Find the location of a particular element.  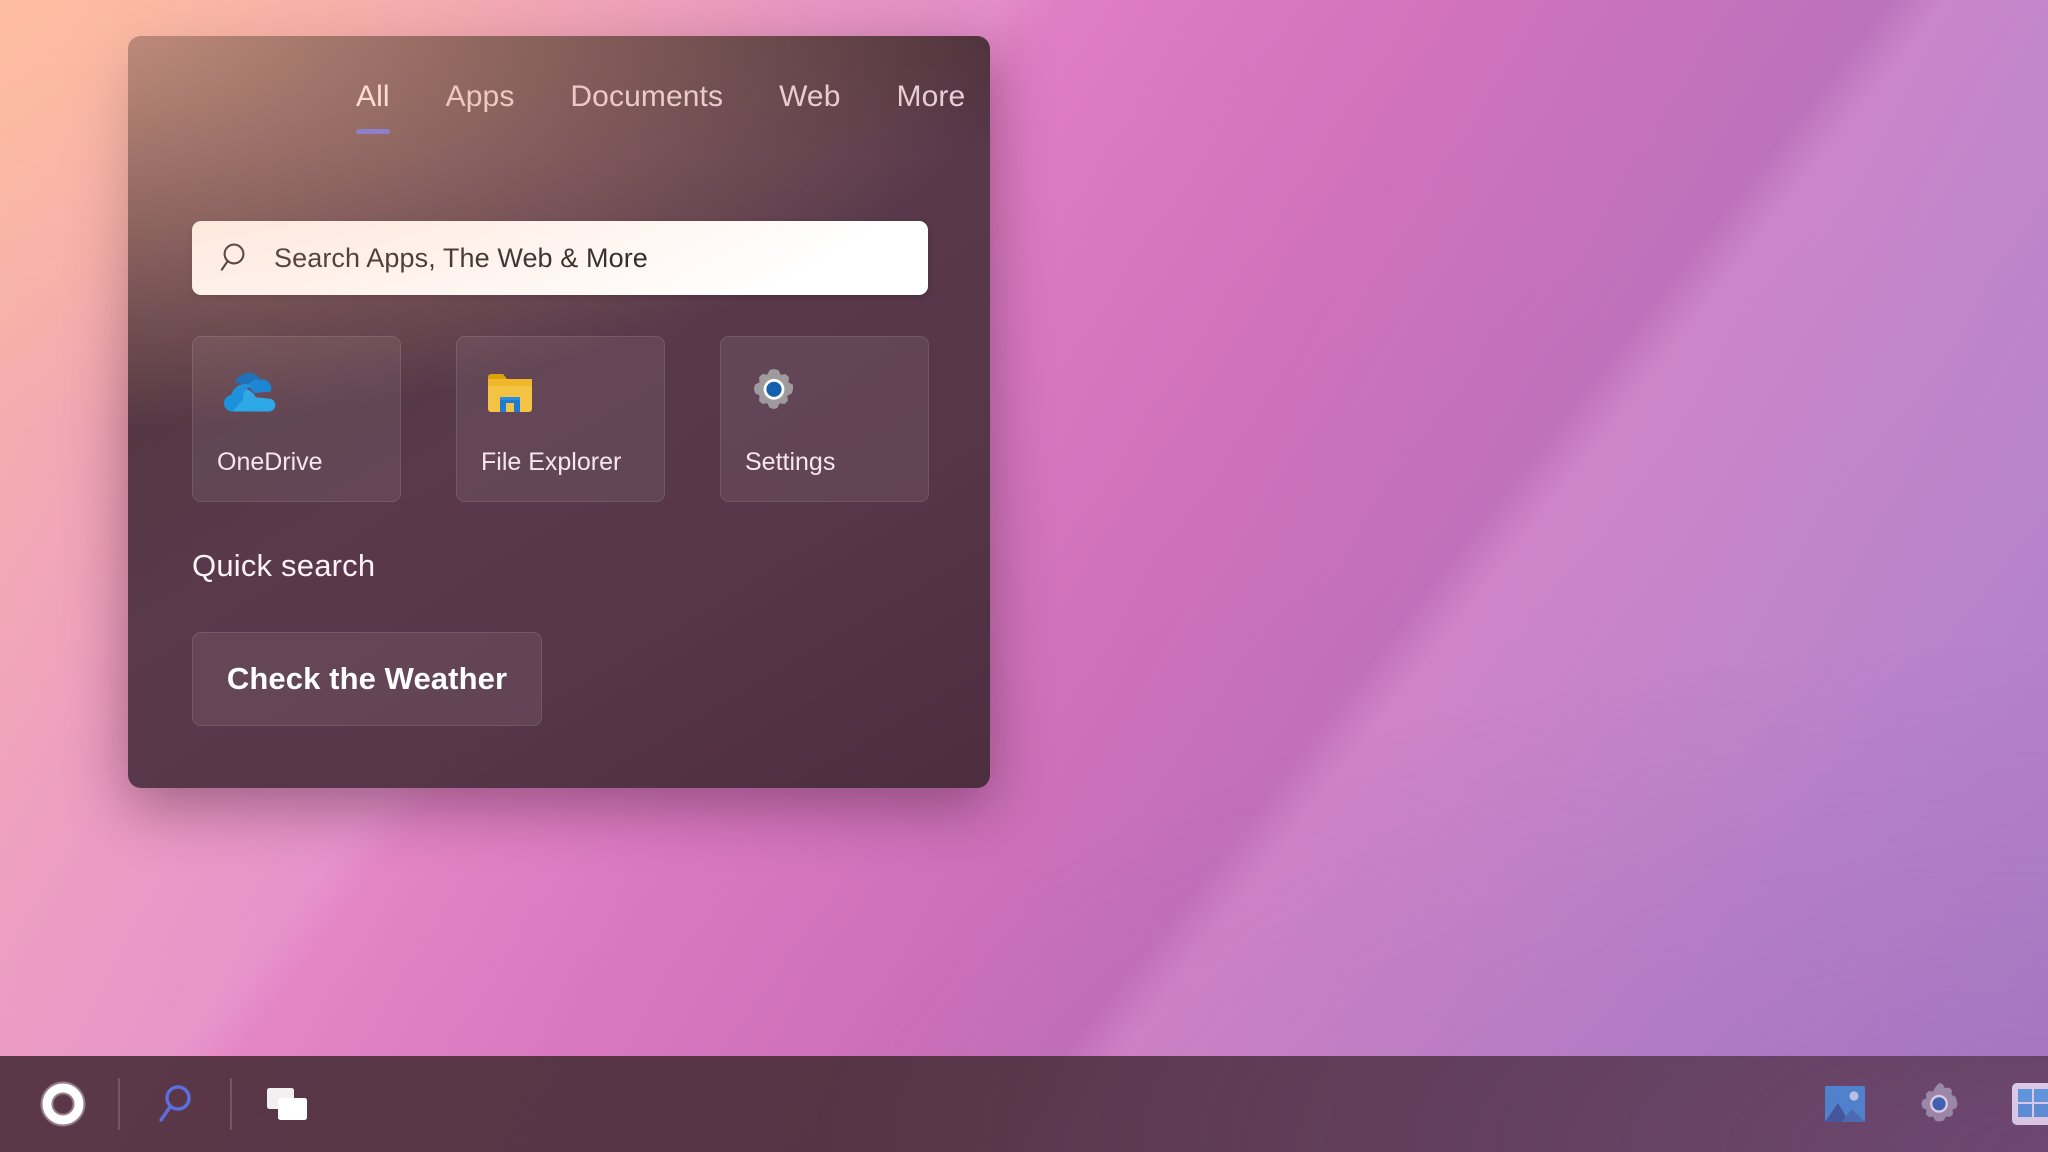

taskbar-photos-button is located at coordinates (1845, 1104).